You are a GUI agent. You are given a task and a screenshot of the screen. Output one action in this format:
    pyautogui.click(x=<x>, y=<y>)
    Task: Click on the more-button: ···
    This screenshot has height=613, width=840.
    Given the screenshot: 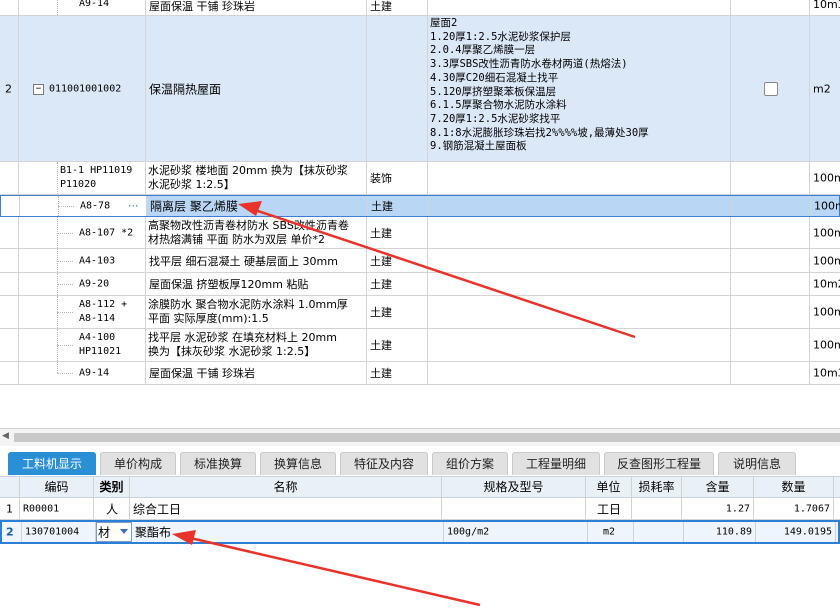 What is the action you would take?
    pyautogui.click(x=133, y=206)
    